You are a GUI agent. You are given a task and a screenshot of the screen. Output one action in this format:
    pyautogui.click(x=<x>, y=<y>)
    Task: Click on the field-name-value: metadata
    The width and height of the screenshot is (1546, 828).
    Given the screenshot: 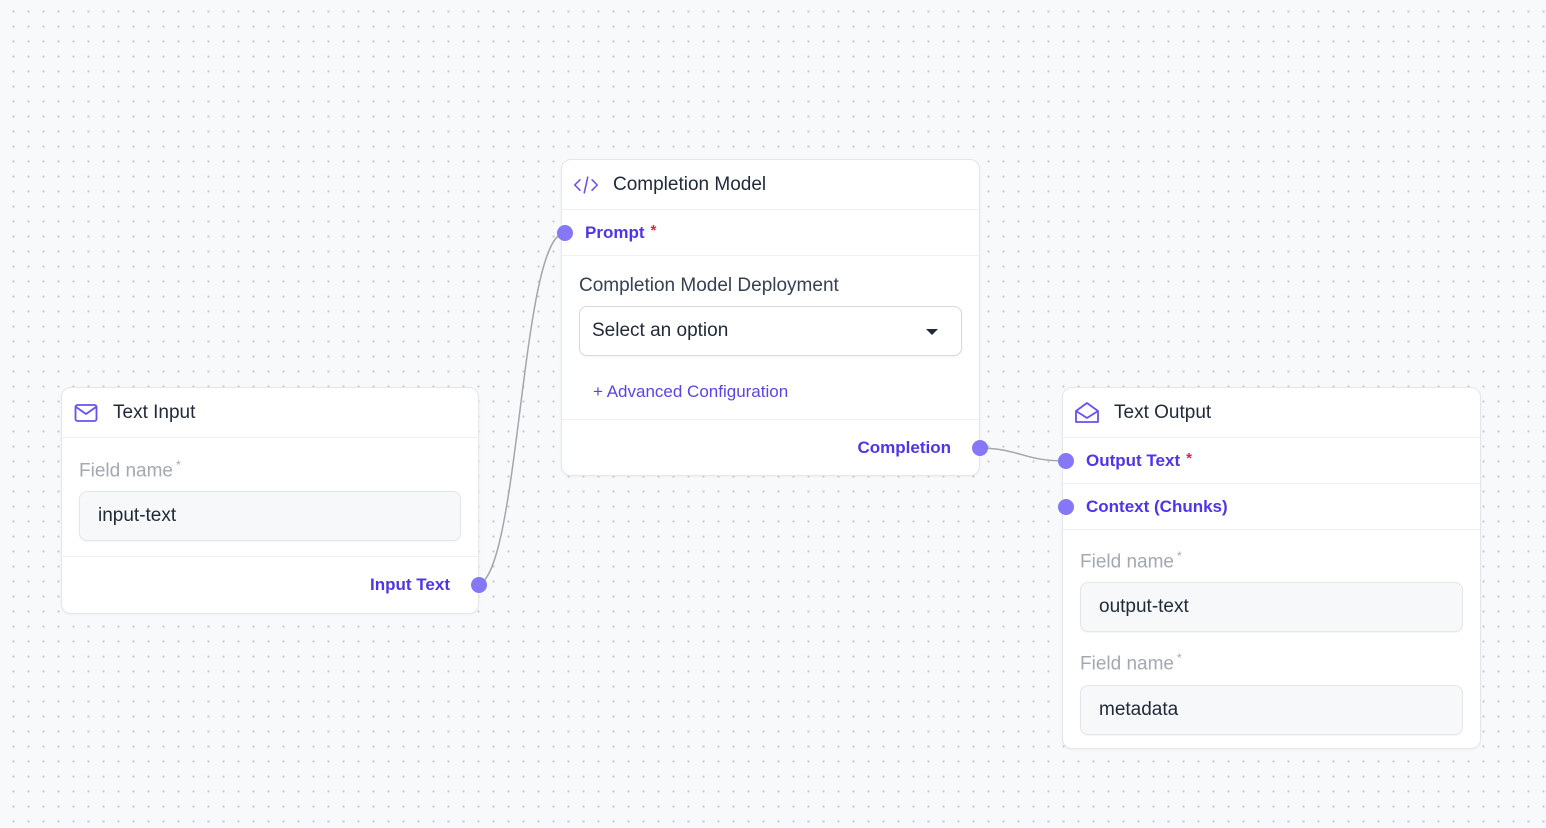 What is the action you would take?
    pyautogui.click(x=1139, y=709)
    